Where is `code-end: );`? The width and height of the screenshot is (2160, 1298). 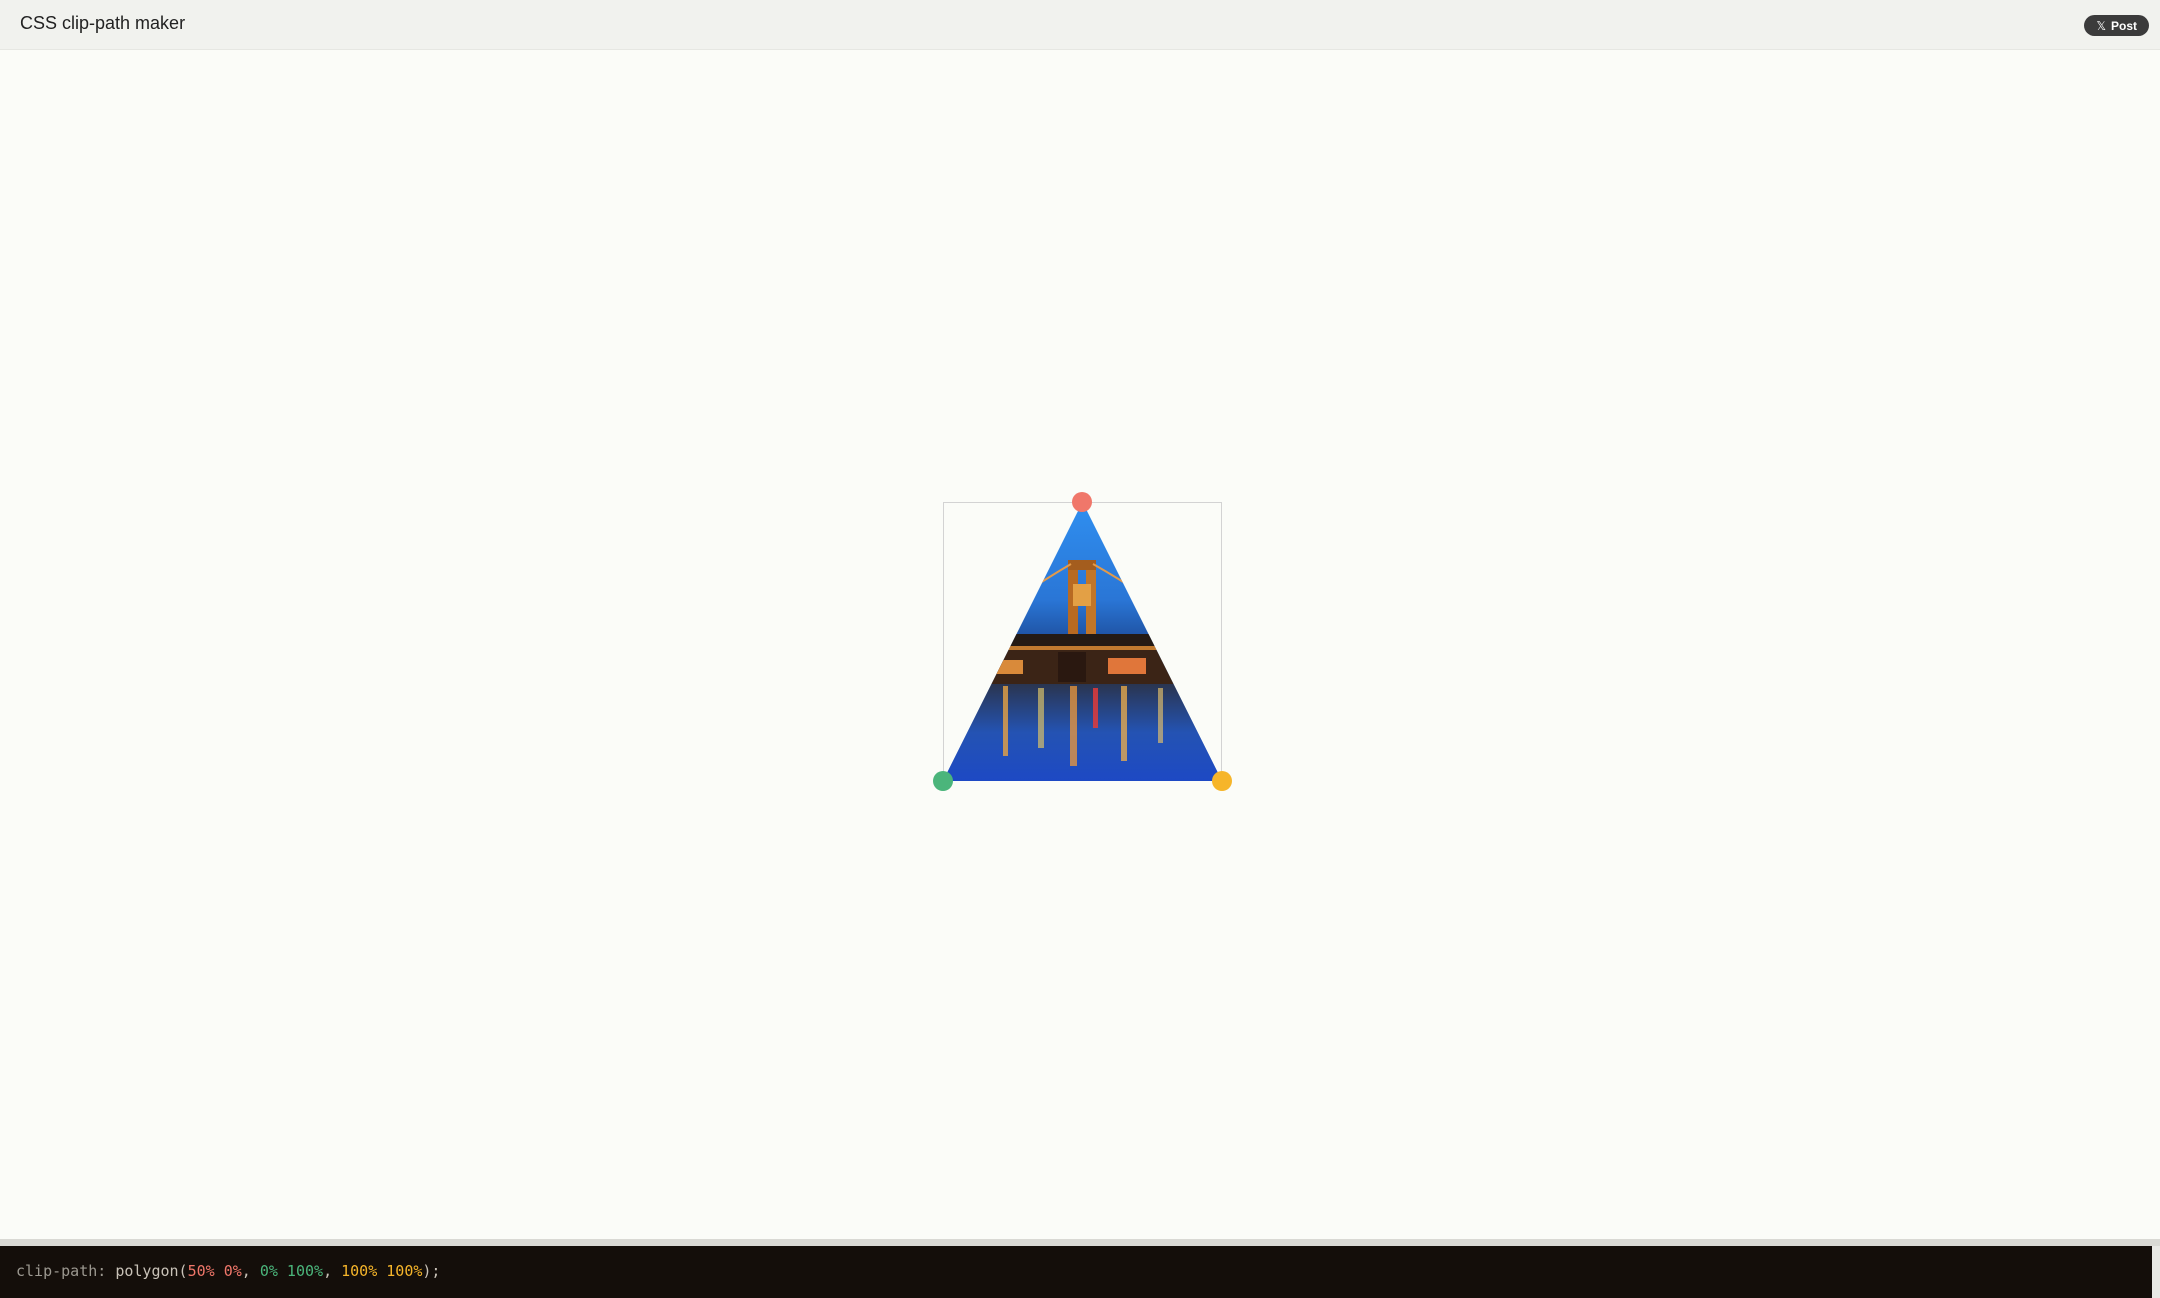 code-end: ); is located at coordinates (431, 1271).